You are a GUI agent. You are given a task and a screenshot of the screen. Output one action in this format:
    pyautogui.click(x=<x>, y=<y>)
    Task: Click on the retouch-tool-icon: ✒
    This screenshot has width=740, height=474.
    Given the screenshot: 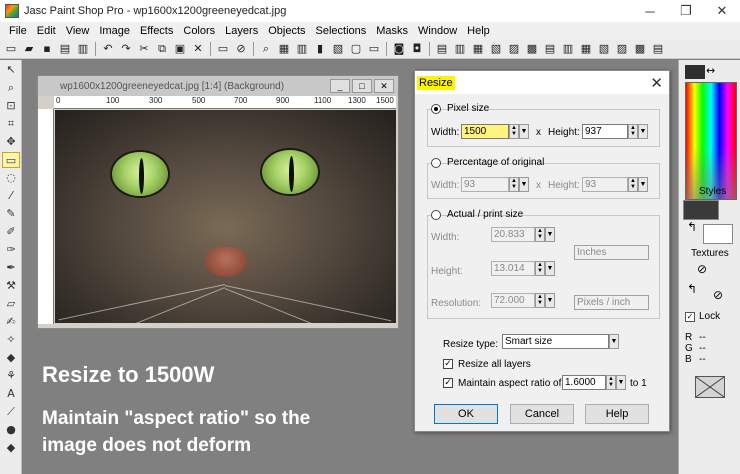 What is the action you would take?
    pyautogui.click(x=11, y=268)
    